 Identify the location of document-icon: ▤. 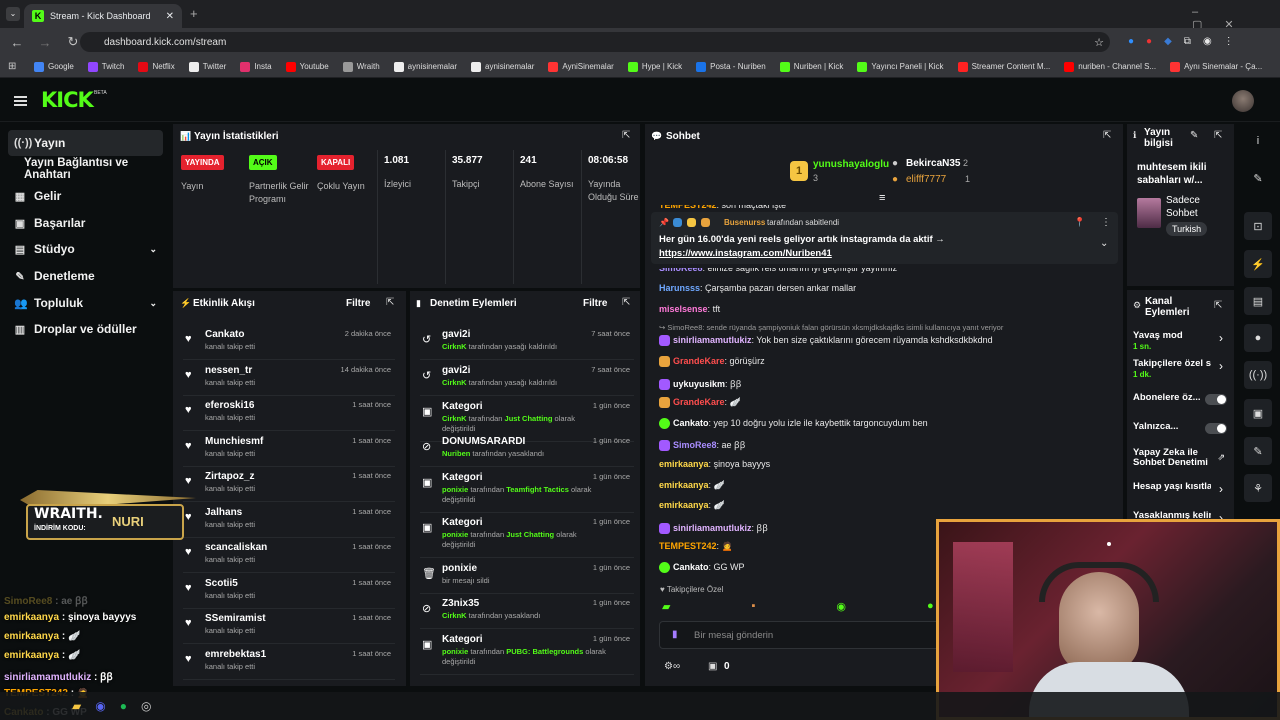
(1258, 301).